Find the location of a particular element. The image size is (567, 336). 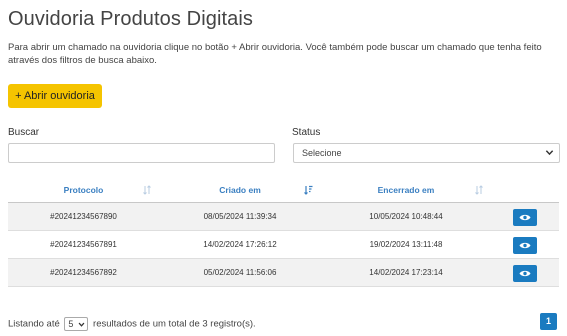

cell-encerrado-em: 14/02/2024 17:23:14 is located at coordinates (406, 272).